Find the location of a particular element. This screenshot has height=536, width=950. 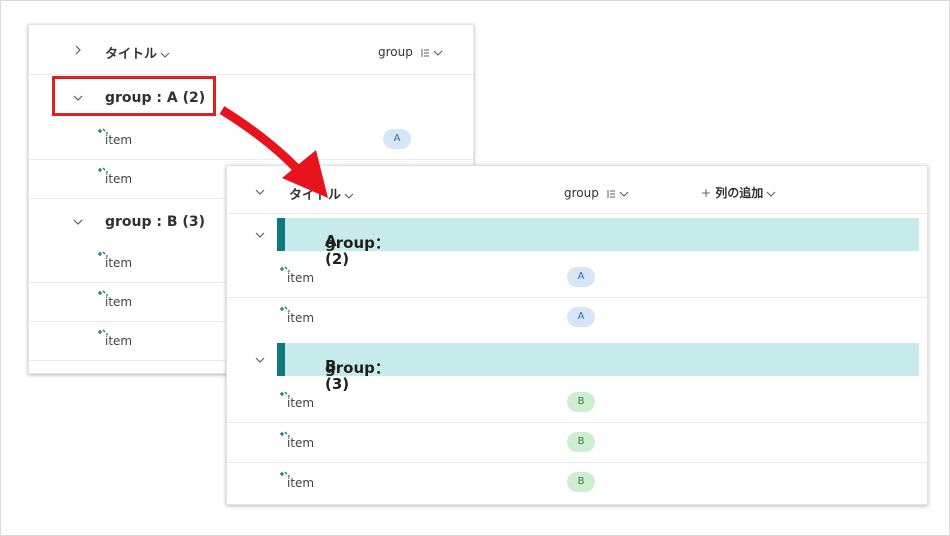

group-header-band: group： A (2) is located at coordinates (598, 243).